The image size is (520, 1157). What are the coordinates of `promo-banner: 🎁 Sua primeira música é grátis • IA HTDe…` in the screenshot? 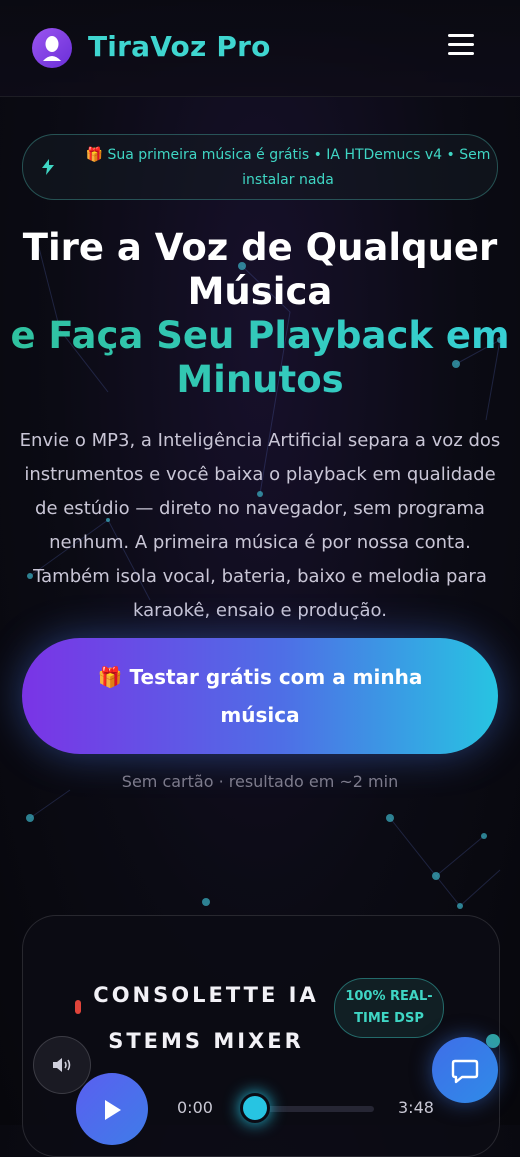 It's located at (260, 167).